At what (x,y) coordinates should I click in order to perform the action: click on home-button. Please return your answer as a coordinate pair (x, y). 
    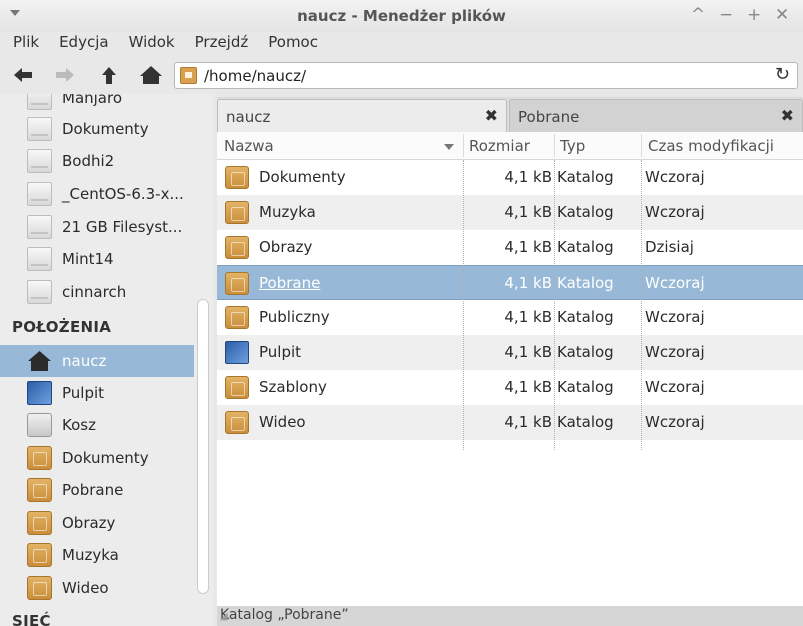
    Looking at the image, I should click on (151, 75).